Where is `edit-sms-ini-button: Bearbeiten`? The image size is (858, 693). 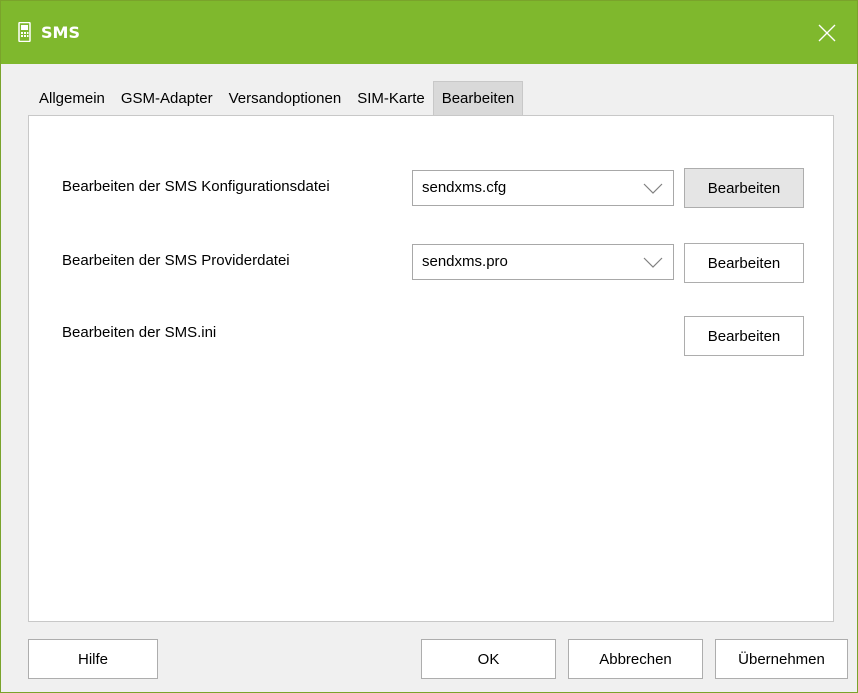 edit-sms-ini-button: Bearbeiten is located at coordinates (744, 336).